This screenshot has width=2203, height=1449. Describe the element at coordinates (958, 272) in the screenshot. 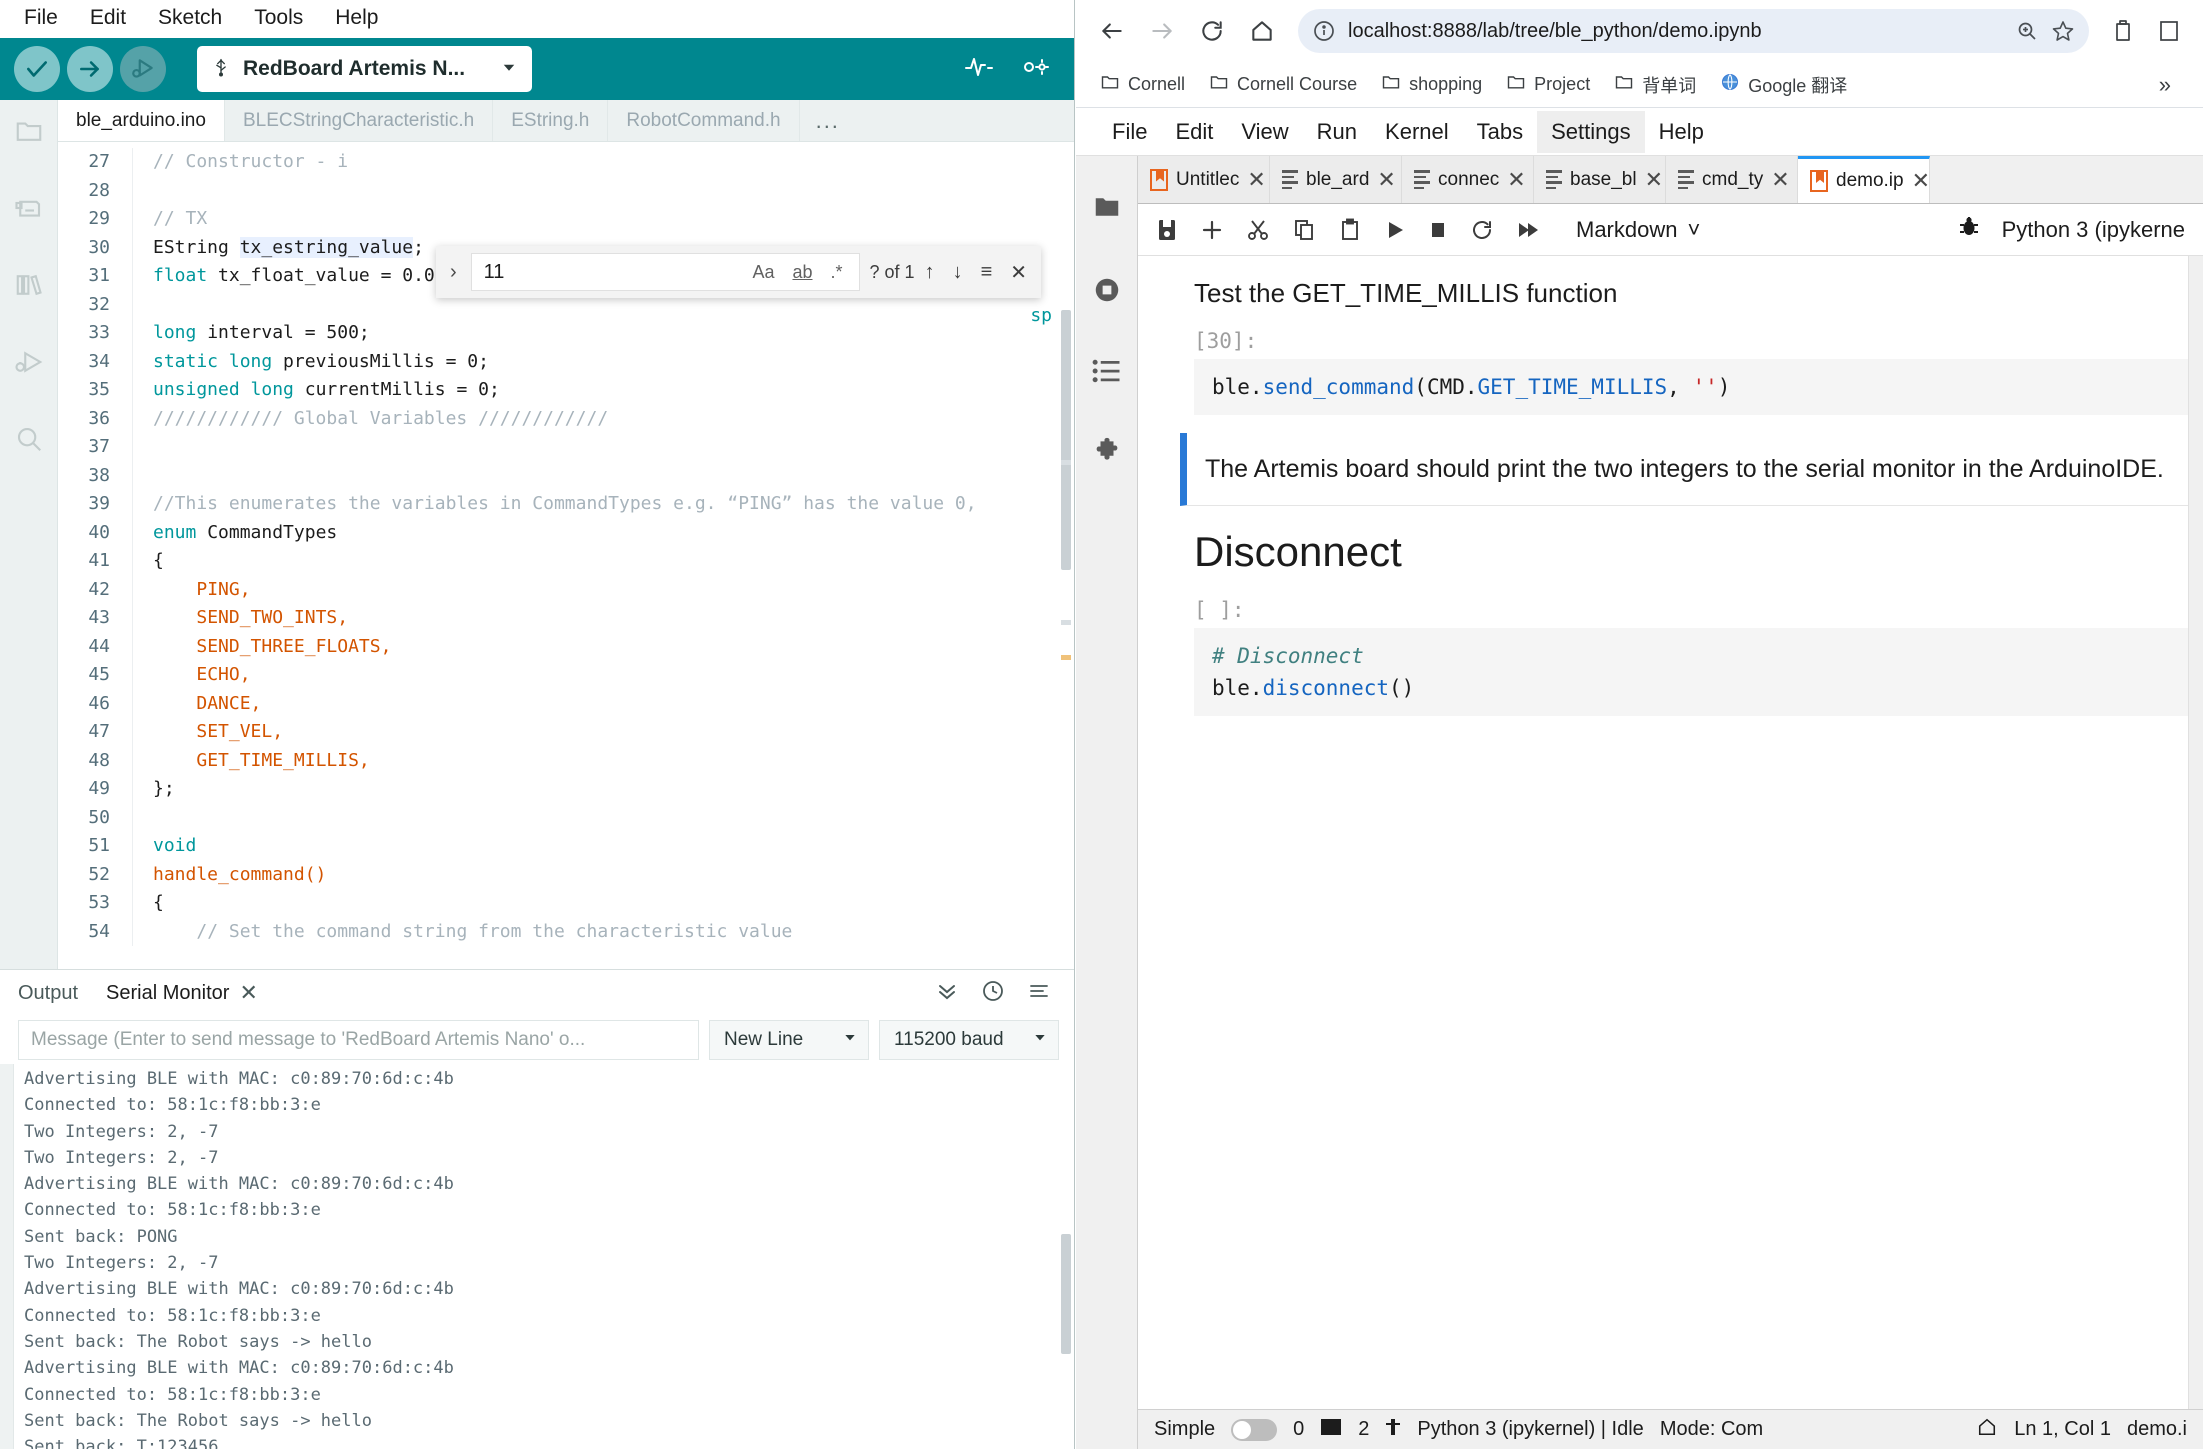

I see `find-next-icon: ↓` at that location.